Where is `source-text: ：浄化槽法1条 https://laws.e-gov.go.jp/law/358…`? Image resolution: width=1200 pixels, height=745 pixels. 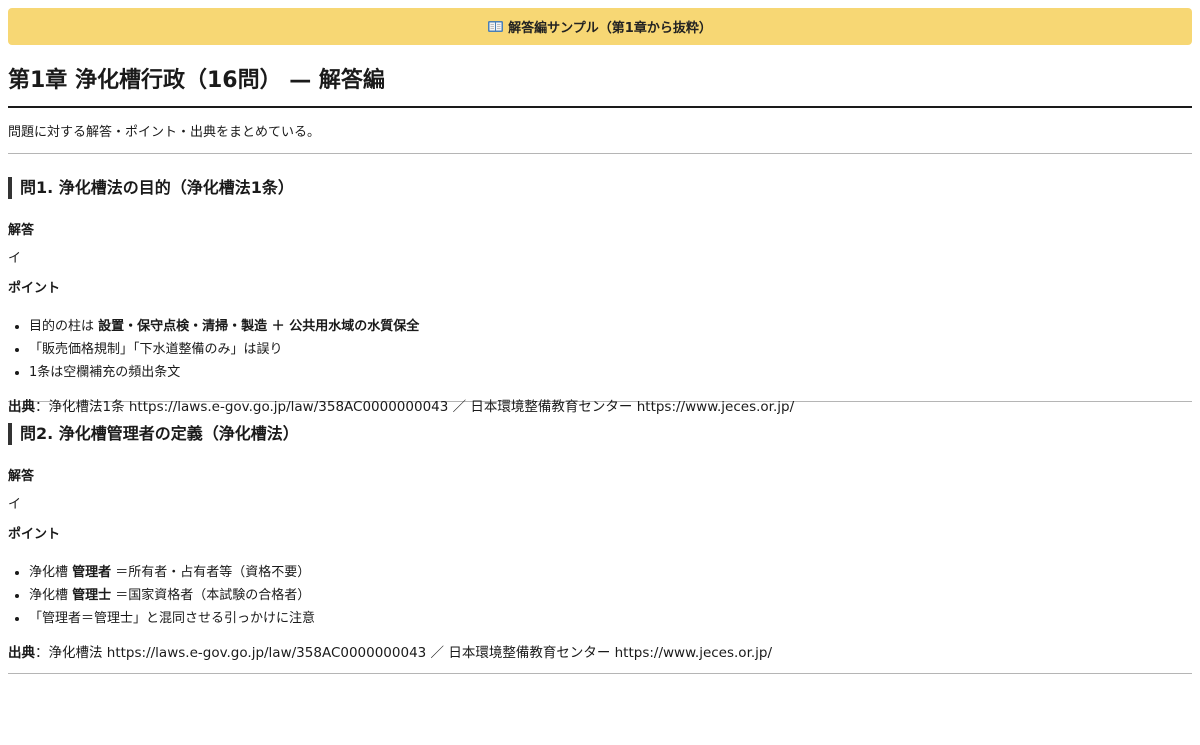 source-text: ：浄化槽法1条 https://laws.e-gov.go.jp/law/358… is located at coordinates (415, 407).